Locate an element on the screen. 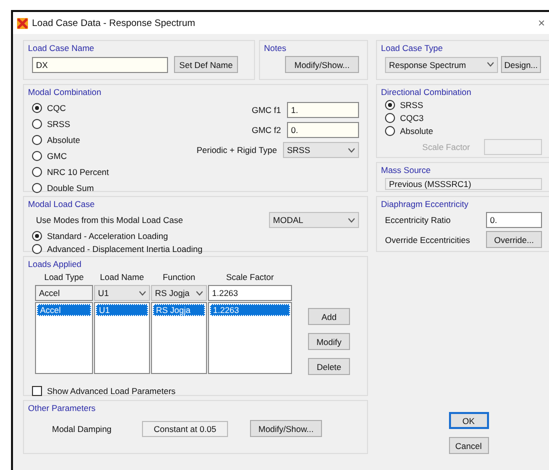 The width and height of the screenshot is (549, 470). scale-factor-field: 1.2263 is located at coordinates (250, 293).